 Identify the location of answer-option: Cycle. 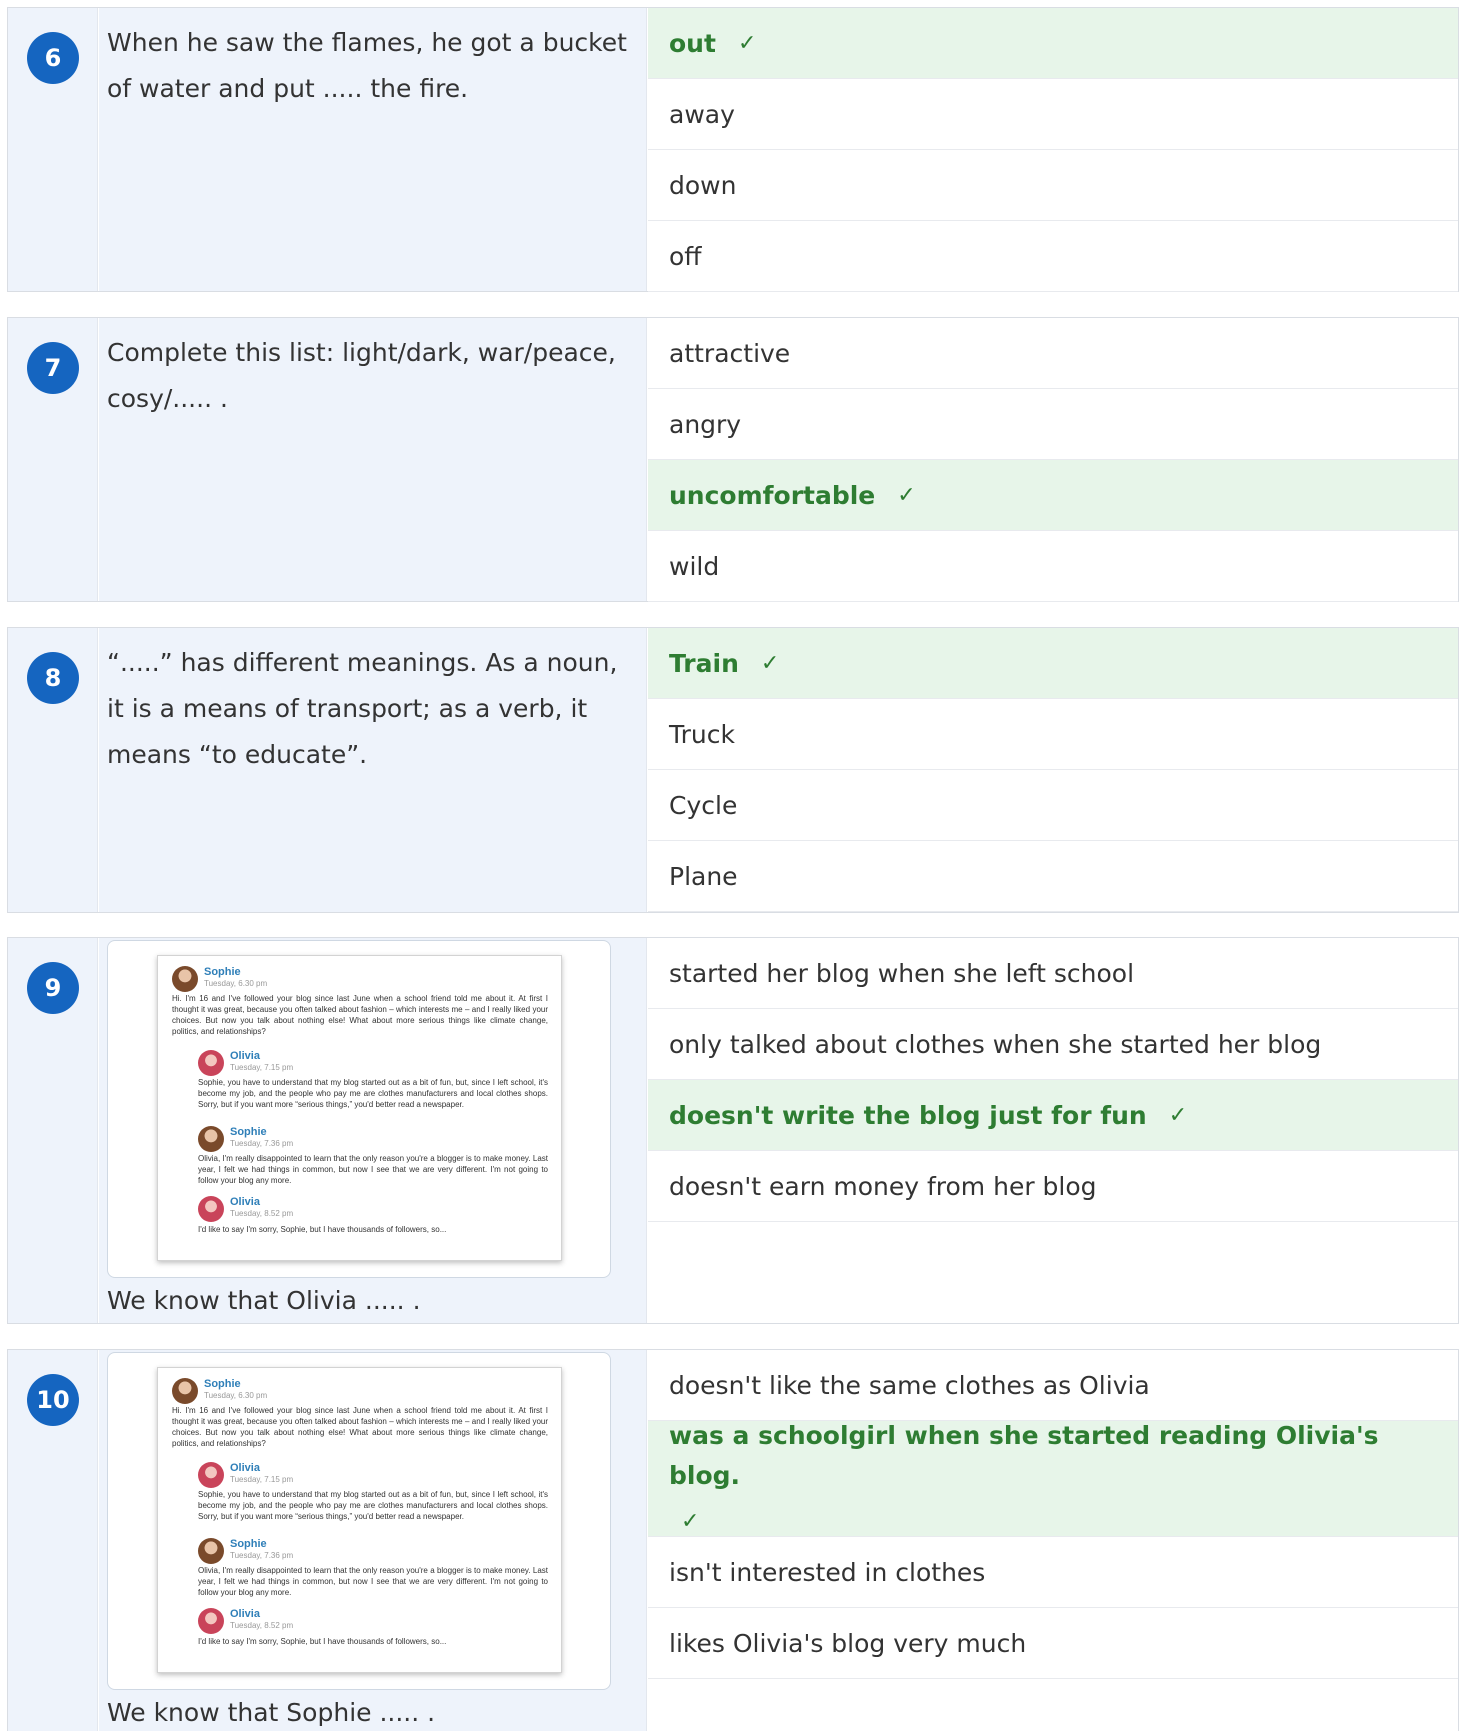
(1053, 805).